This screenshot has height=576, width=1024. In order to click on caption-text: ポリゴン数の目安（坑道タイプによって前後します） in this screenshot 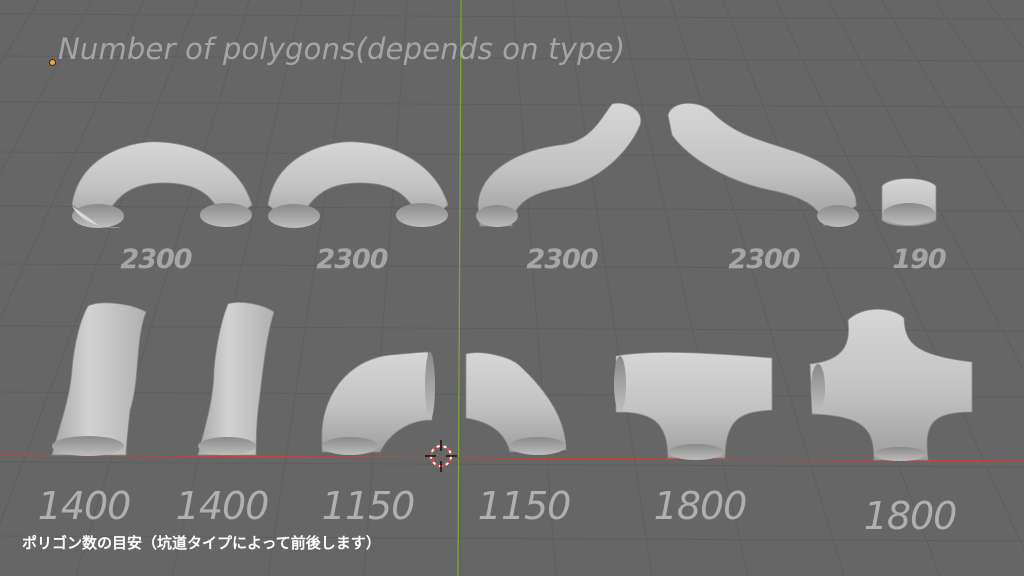, I will do `click(201, 543)`.